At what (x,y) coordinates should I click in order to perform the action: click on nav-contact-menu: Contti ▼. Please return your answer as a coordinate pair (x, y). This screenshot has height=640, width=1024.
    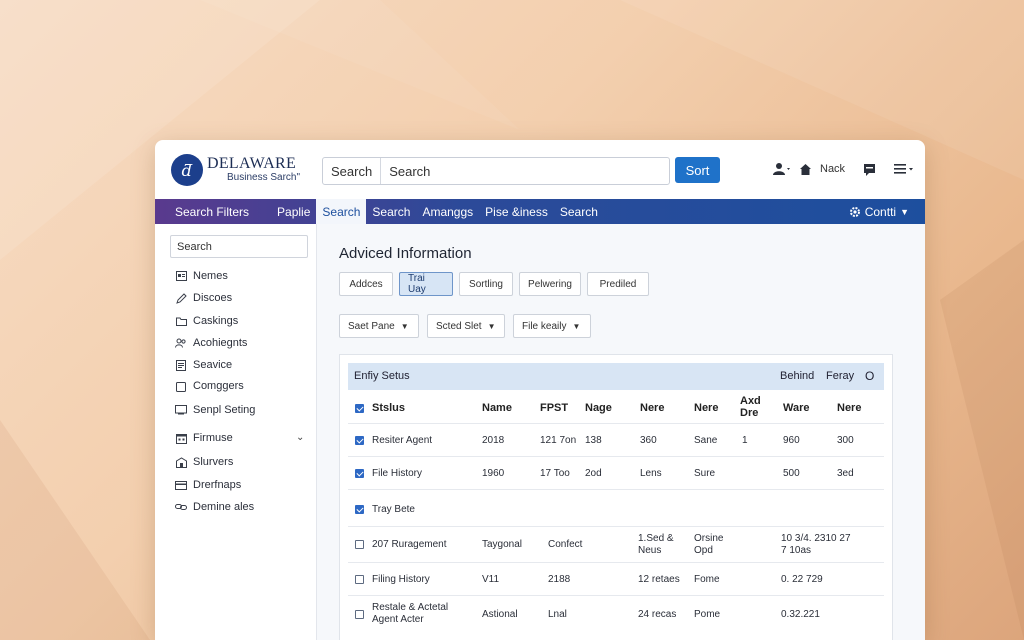
    Looking at the image, I should click on (879, 211).